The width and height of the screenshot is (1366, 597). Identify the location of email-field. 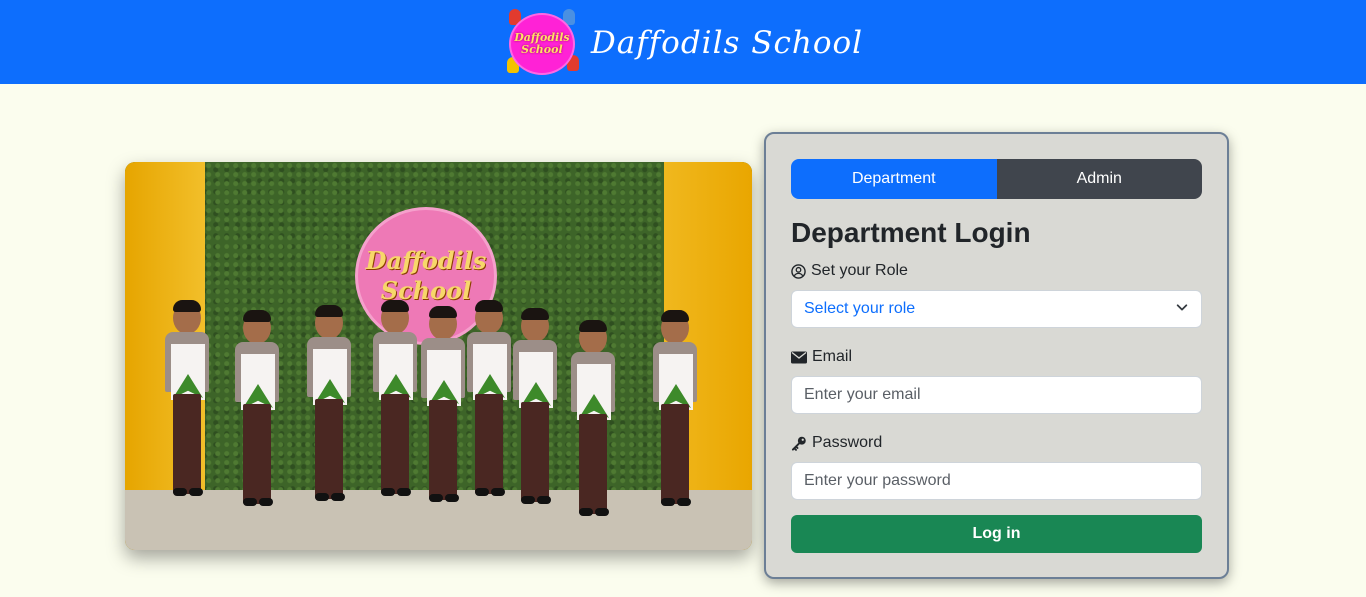
(996, 395).